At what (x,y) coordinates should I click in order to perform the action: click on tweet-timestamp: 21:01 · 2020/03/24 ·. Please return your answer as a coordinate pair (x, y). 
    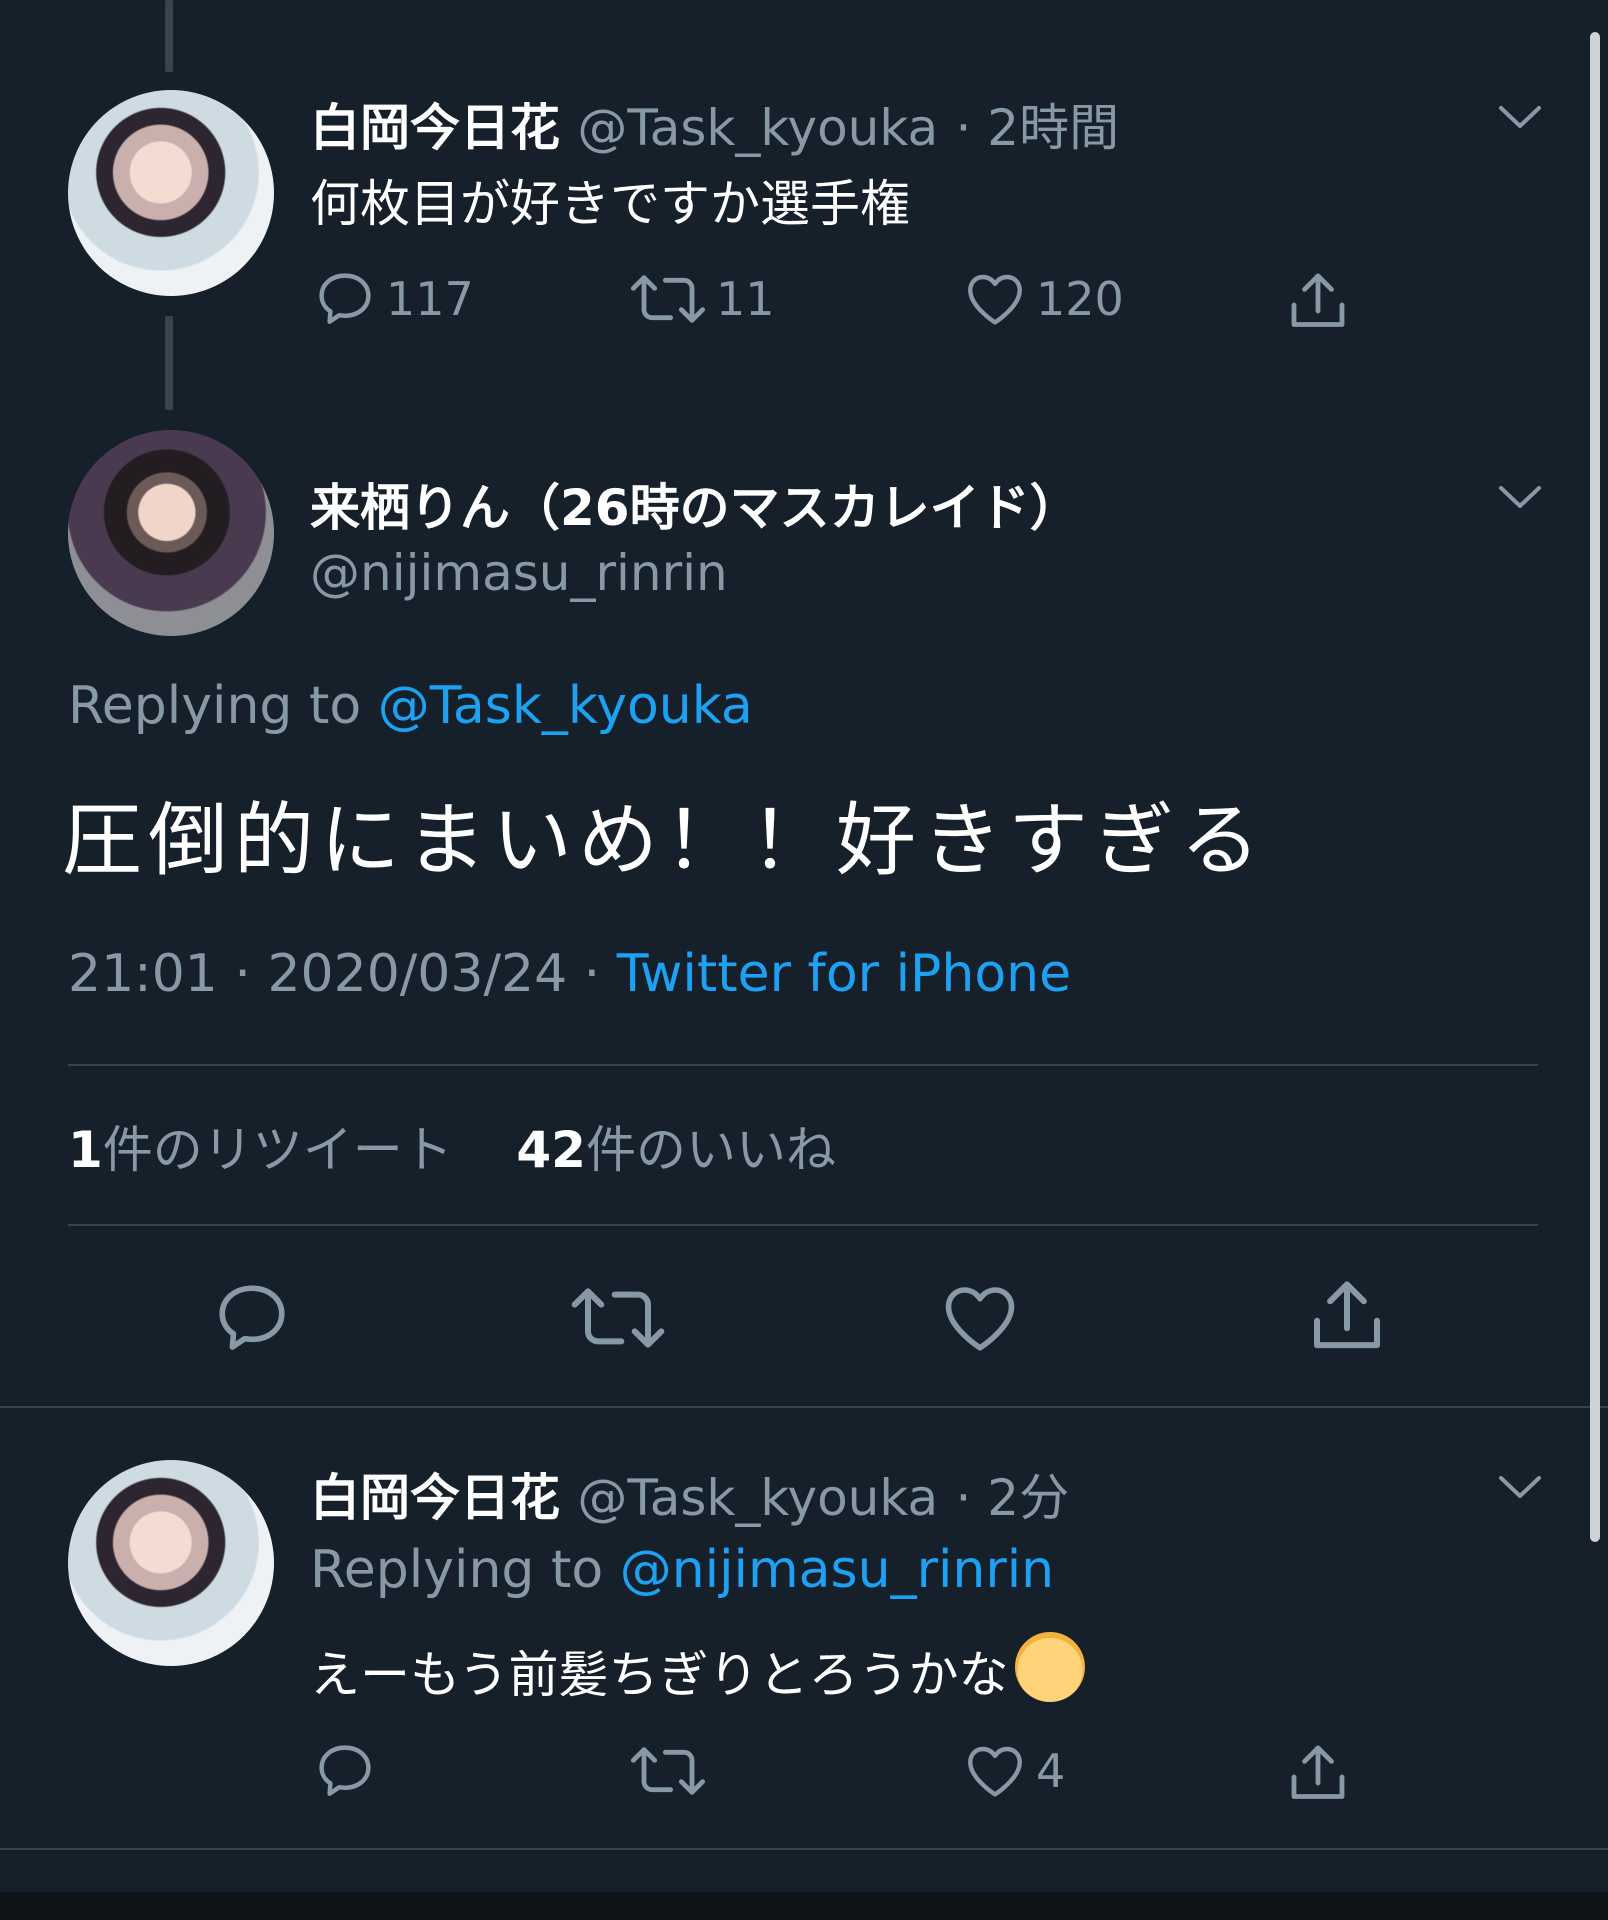
    Looking at the image, I should click on (334, 974).